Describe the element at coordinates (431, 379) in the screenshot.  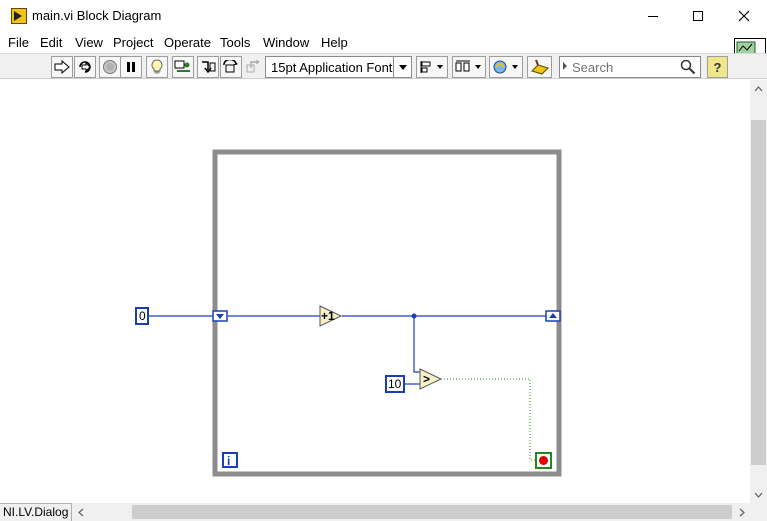
I see `greater-than-primitive: >` at that location.